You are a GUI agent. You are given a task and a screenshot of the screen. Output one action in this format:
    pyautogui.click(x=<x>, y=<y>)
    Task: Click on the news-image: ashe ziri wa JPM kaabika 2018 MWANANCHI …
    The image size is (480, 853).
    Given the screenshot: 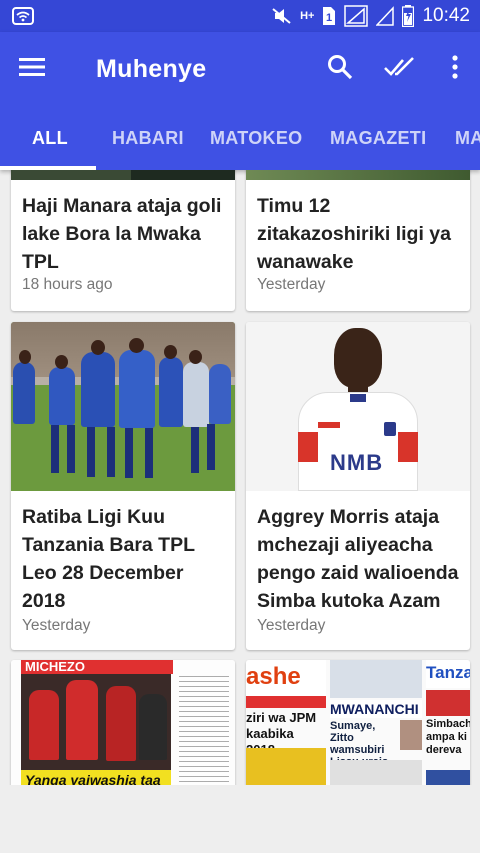 What is the action you would take?
    pyautogui.click(x=358, y=722)
    